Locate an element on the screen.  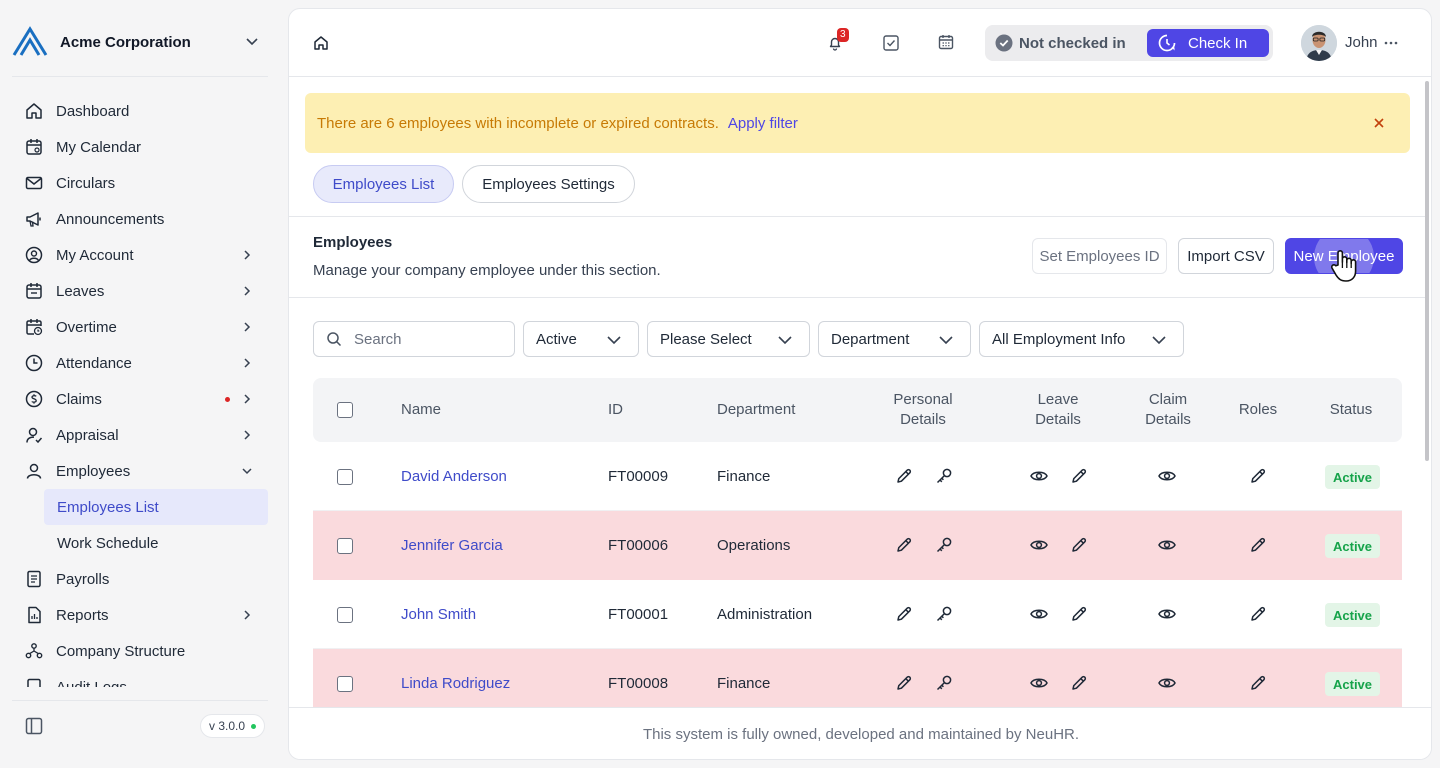
scrollbar is located at coordinates (1427, 271).